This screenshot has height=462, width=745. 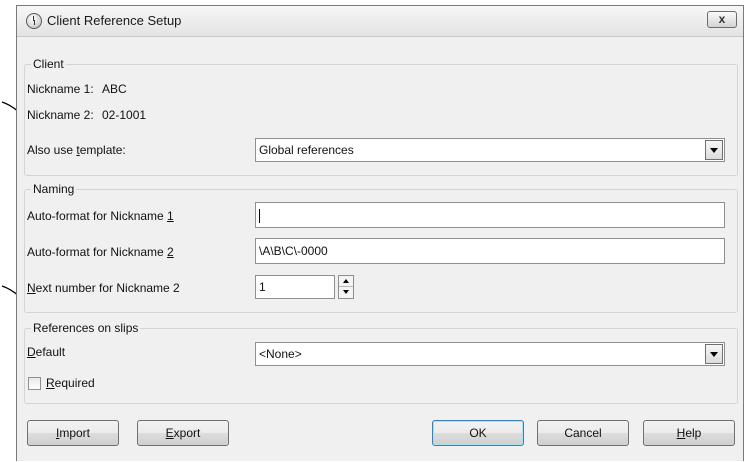 I want to click on nickname2-label: Nickname 2:, so click(x=60, y=115).